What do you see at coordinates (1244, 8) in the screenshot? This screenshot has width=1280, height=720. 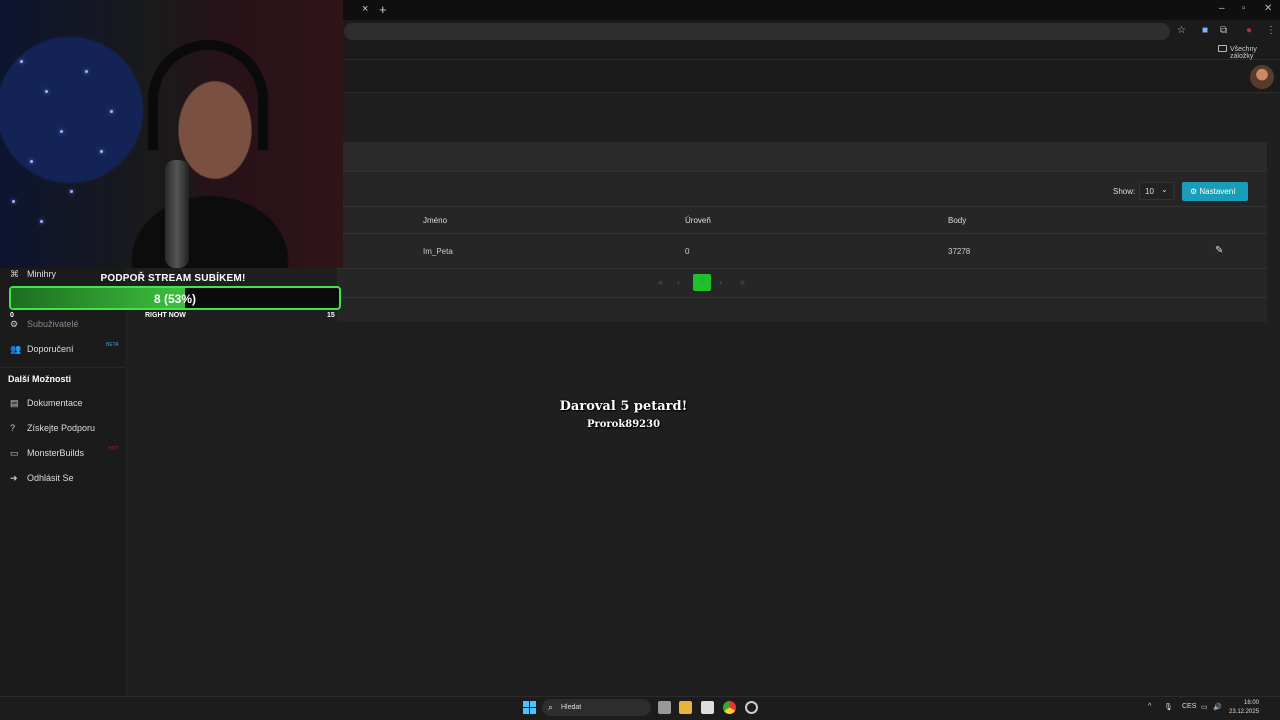 I see `restore-icon: ▫` at bounding box center [1244, 8].